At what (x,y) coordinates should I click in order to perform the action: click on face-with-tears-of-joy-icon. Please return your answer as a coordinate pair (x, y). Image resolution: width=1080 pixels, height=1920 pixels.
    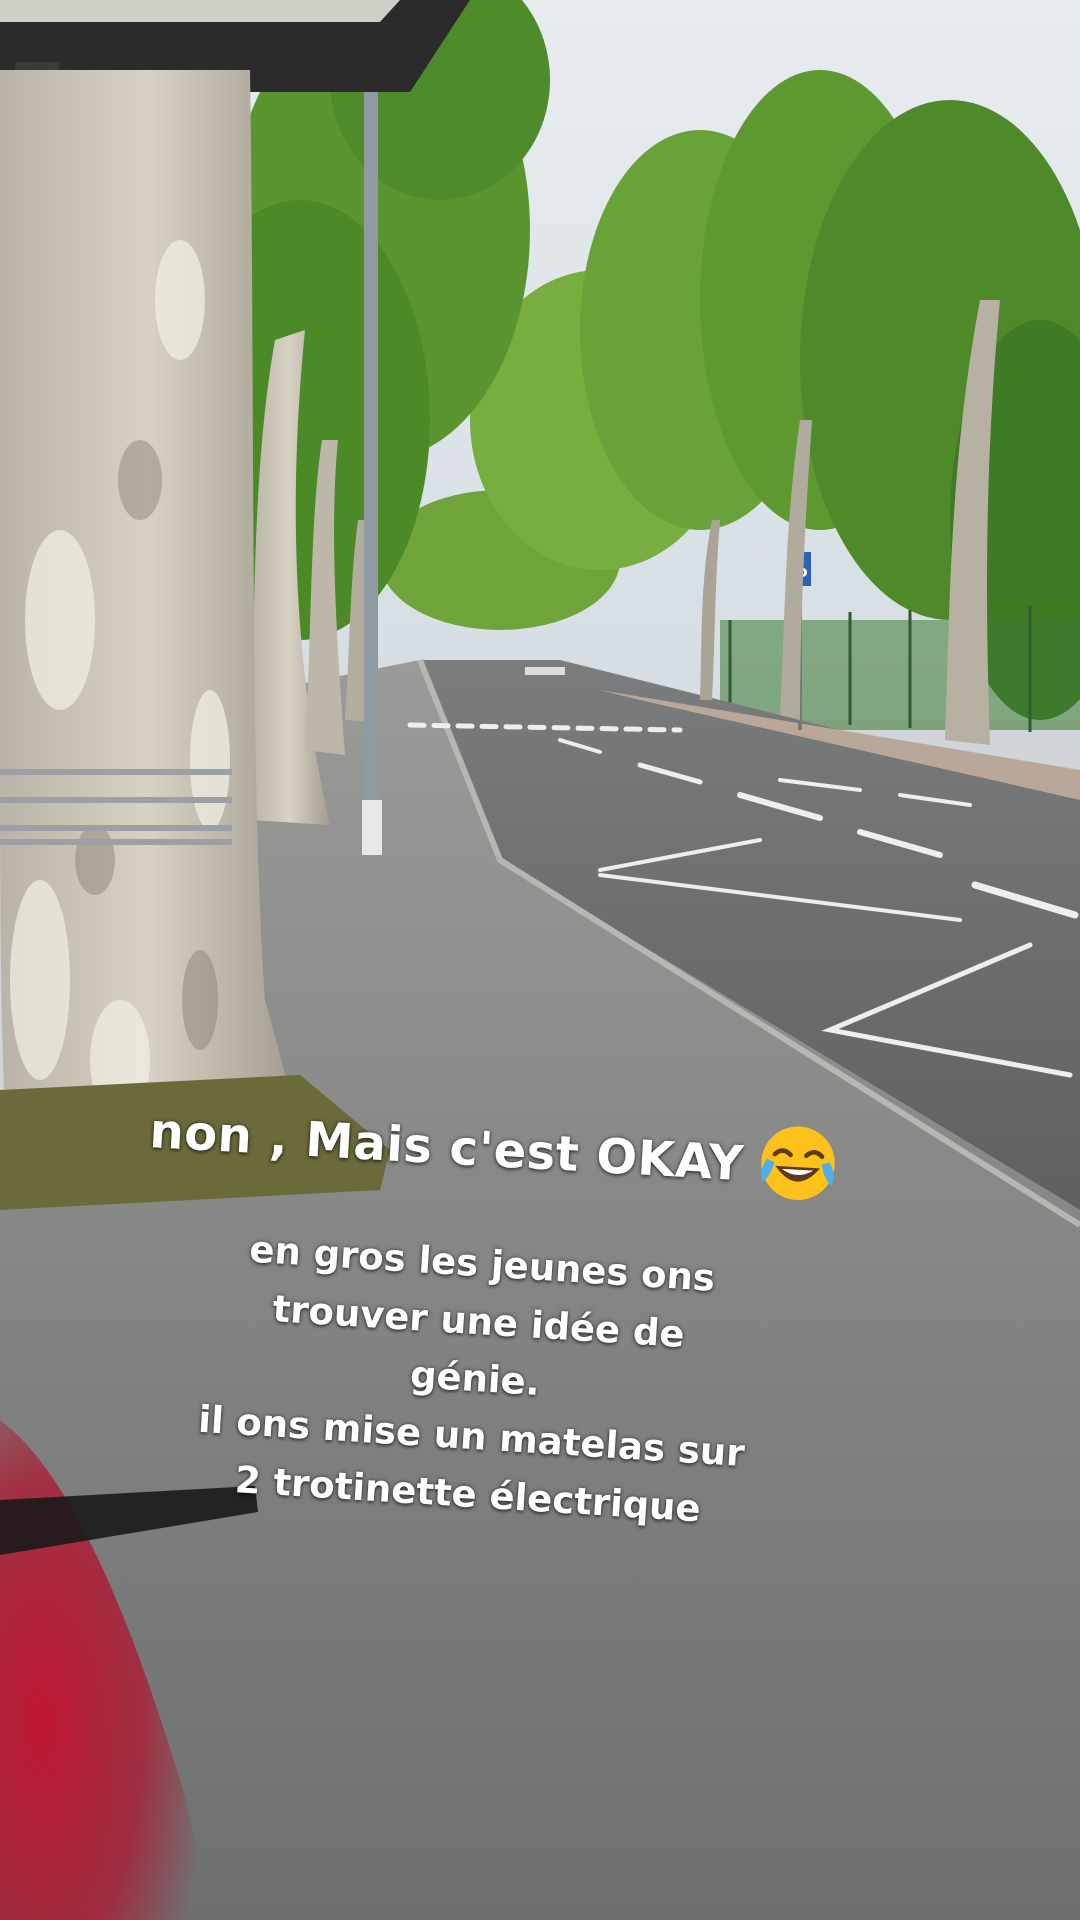
    Looking at the image, I should click on (797, 1163).